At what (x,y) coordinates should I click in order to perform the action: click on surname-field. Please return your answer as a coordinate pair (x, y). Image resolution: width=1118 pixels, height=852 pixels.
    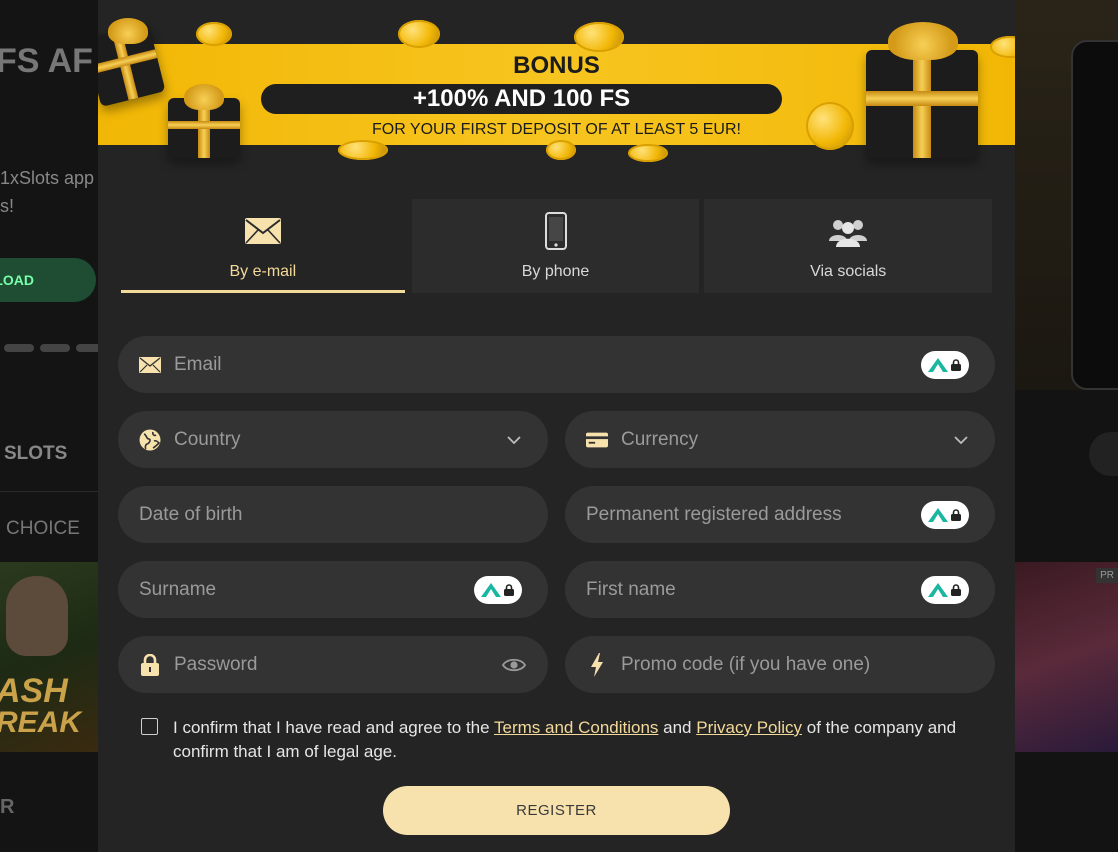
    Looking at the image, I should click on (333, 589).